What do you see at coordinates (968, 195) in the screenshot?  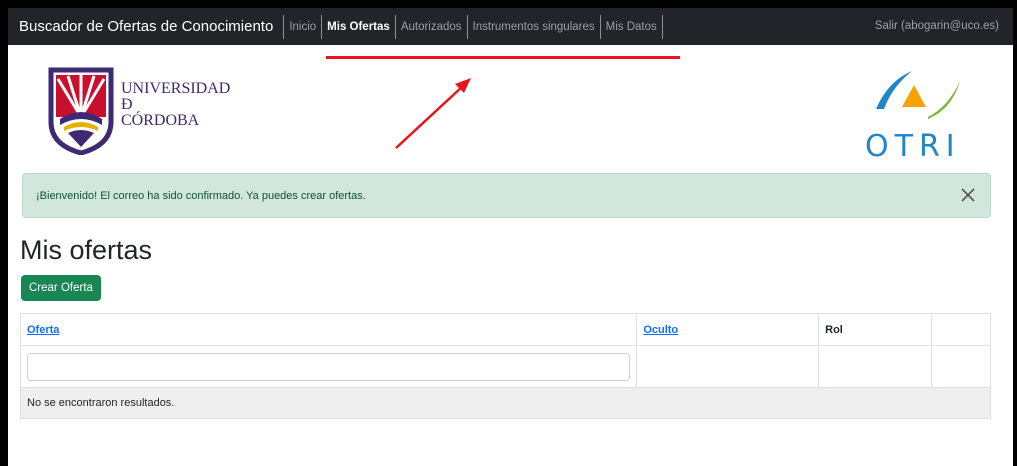 I see `close-icon` at bounding box center [968, 195].